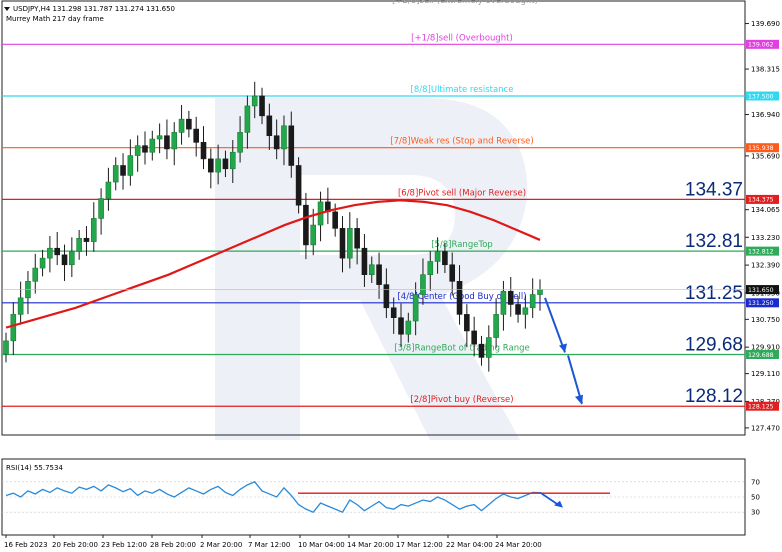  What do you see at coordinates (755, 513) in the screenshot?
I see `rsi-tick-label: 30` at bounding box center [755, 513].